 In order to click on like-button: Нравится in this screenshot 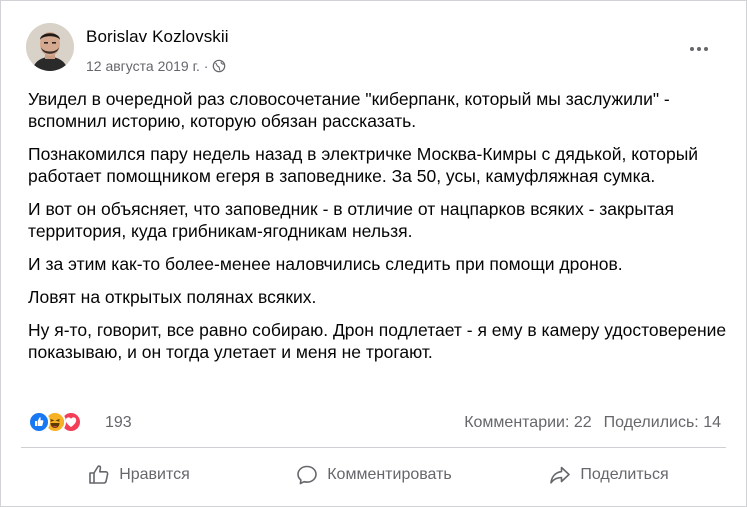, I will do `click(138, 475)`.